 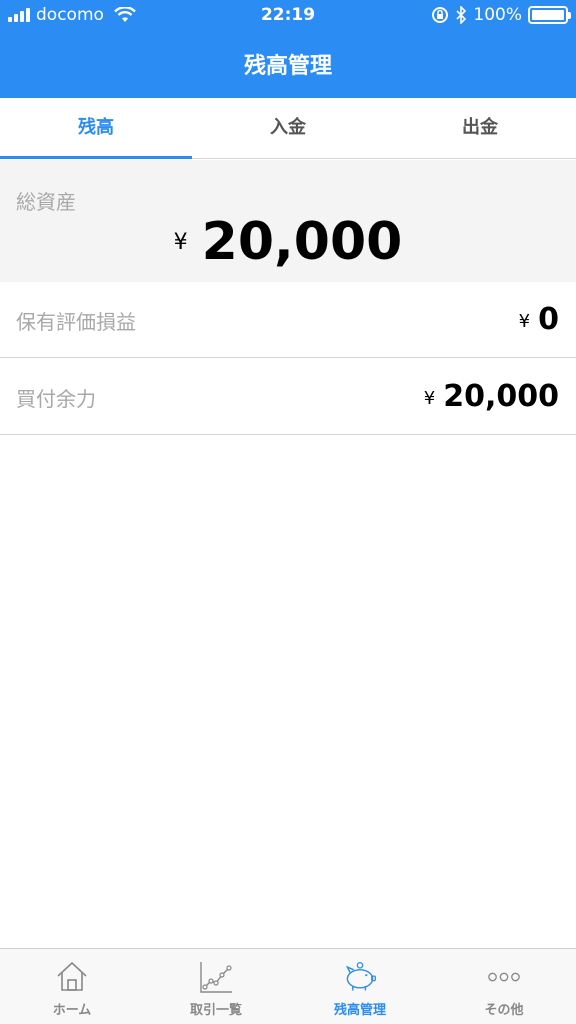 What do you see at coordinates (56, 399) in the screenshot?
I see `buying-power-label: 買付余力` at bounding box center [56, 399].